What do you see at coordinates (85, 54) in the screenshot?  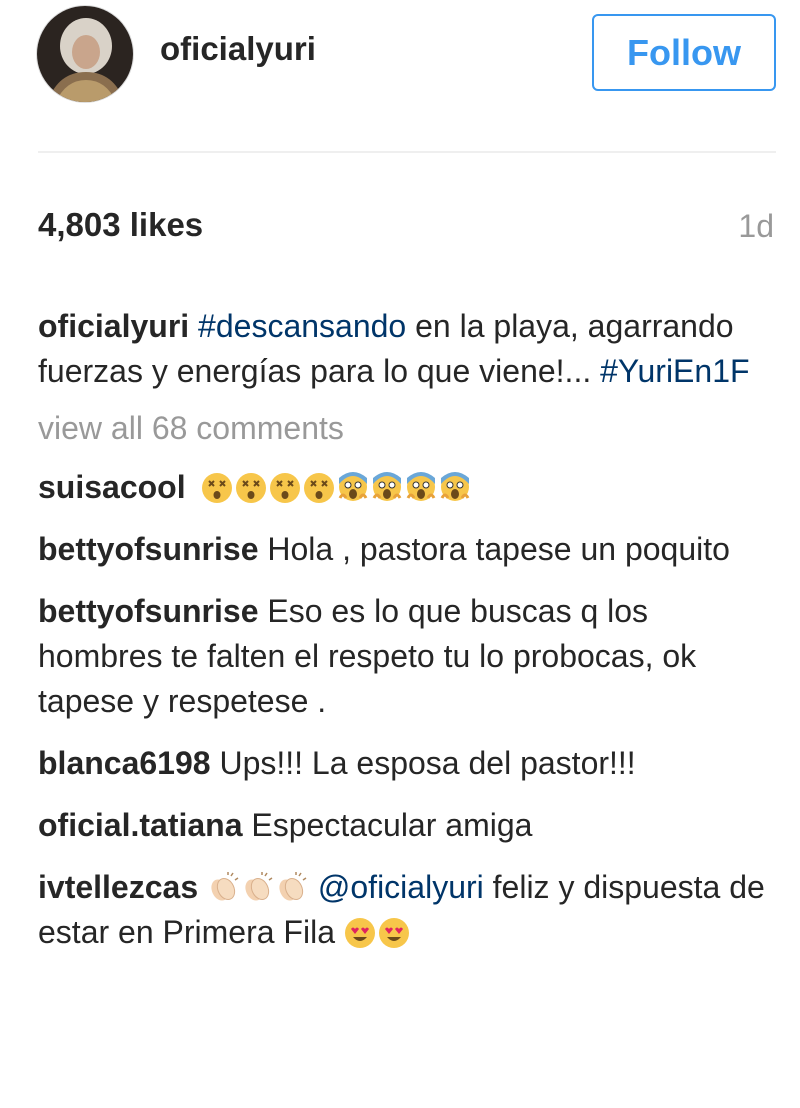 I see `avatar` at bounding box center [85, 54].